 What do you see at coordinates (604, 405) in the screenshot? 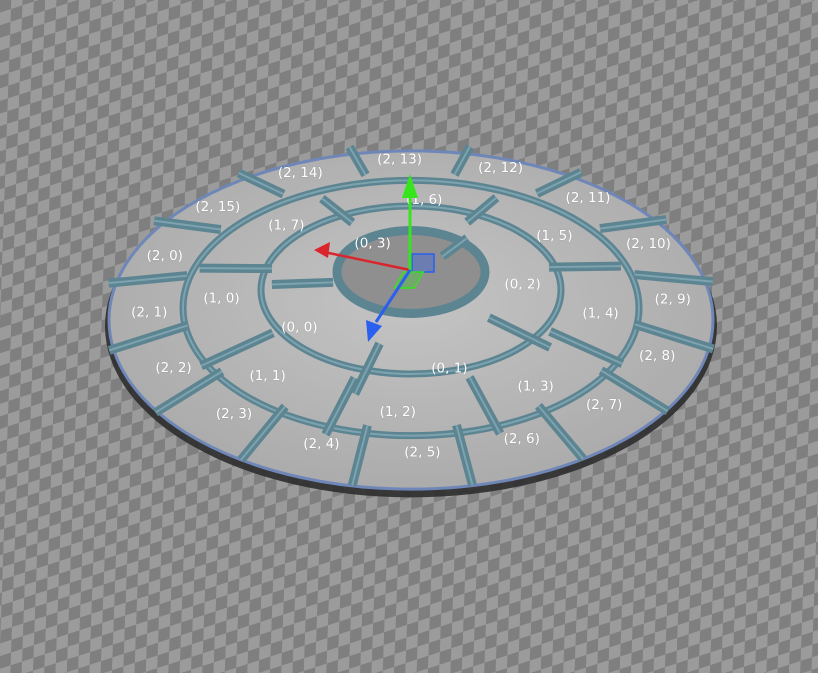
I see `cell-label-ring2: (2, 7)` at bounding box center [604, 405].